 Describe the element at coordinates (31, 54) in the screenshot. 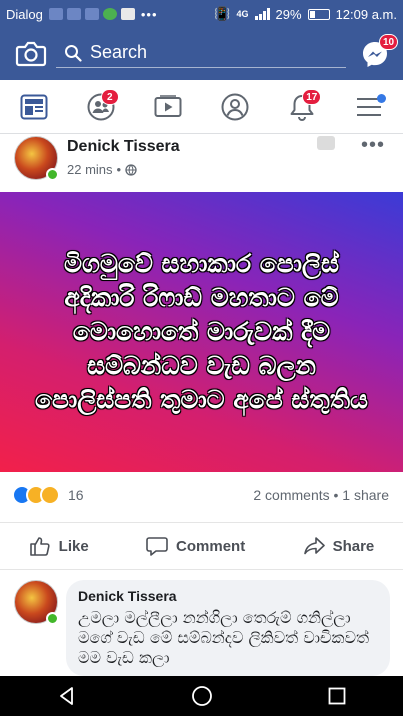

I see `camera-icon` at that location.